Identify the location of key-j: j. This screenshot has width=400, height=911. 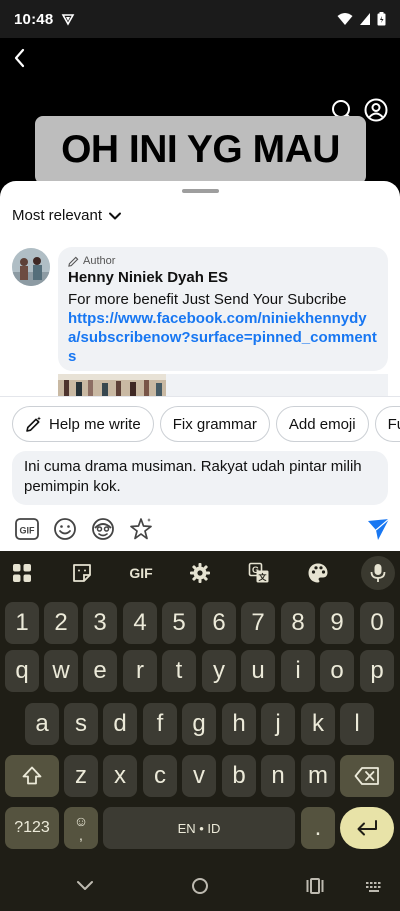
(278, 724).